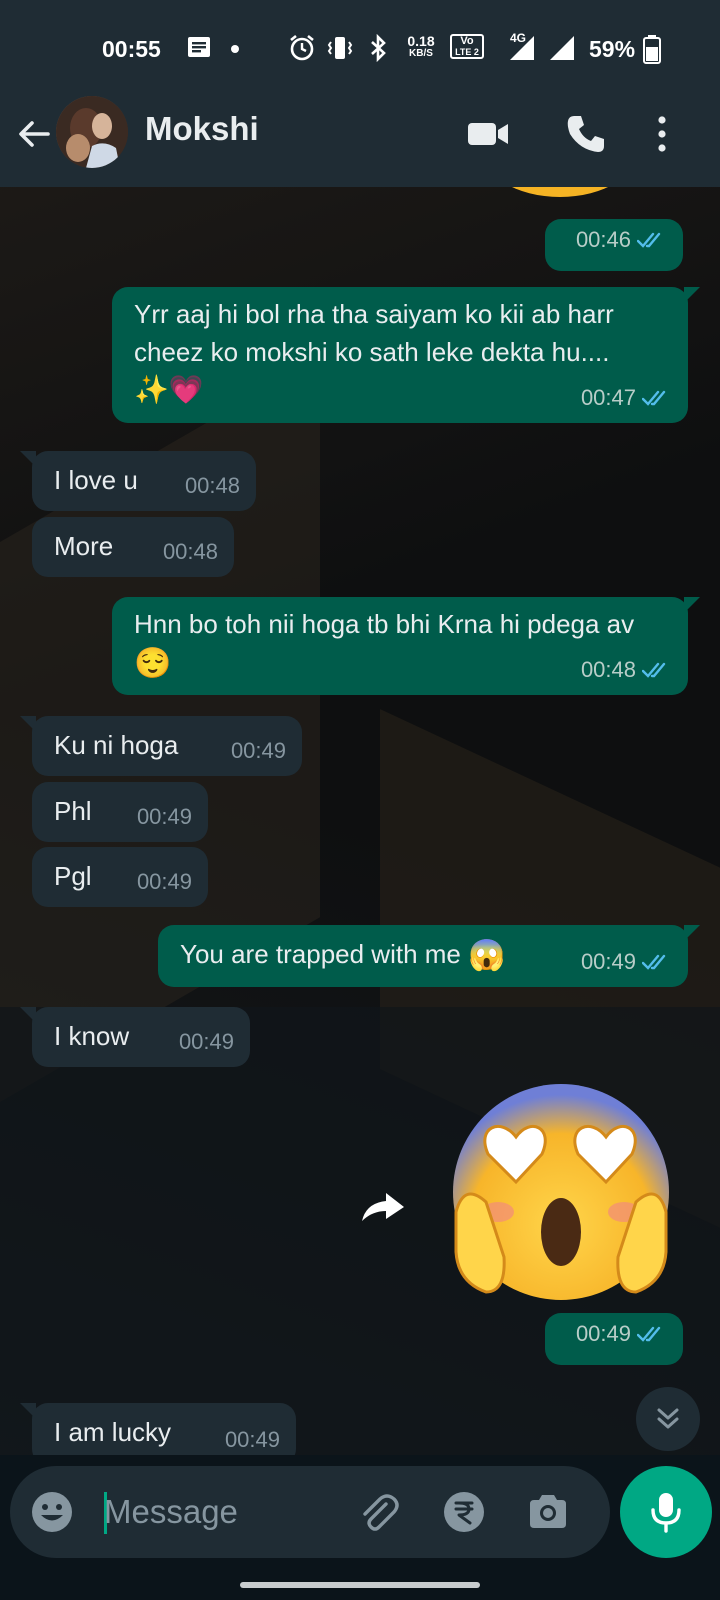 The height and width of the screenshot is (1600, 720). I want to click on message-emoji: 😱, so click(487, 956).